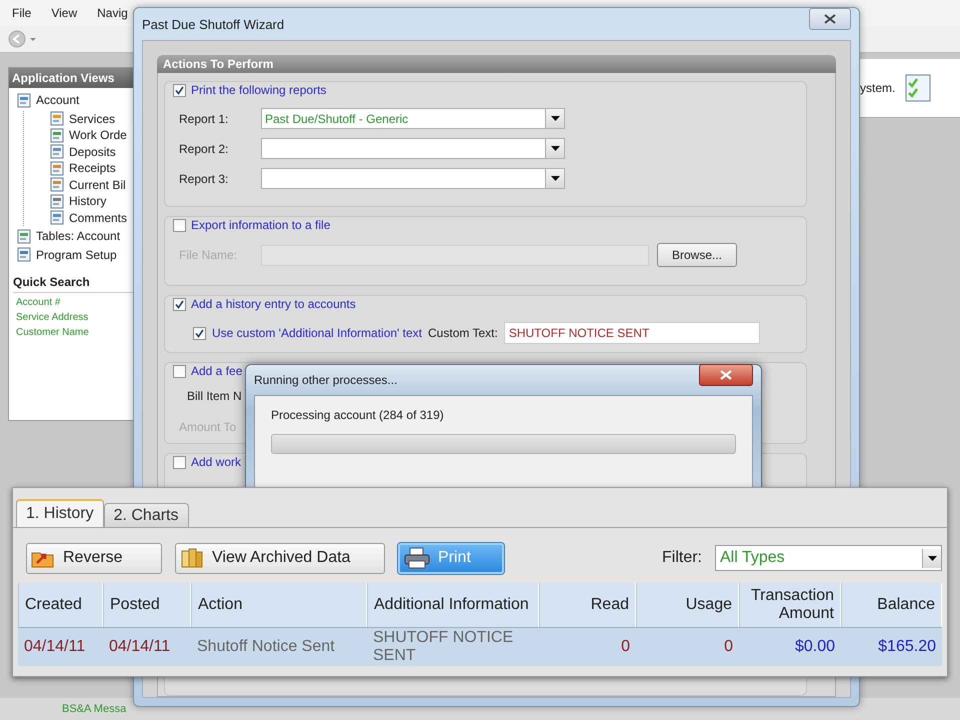 This screenshot has width=960, height=720. What do you see at coordinates (687, 605) in the screenshot?
I see `column-header: Usage` at bounding box center [687, 605].